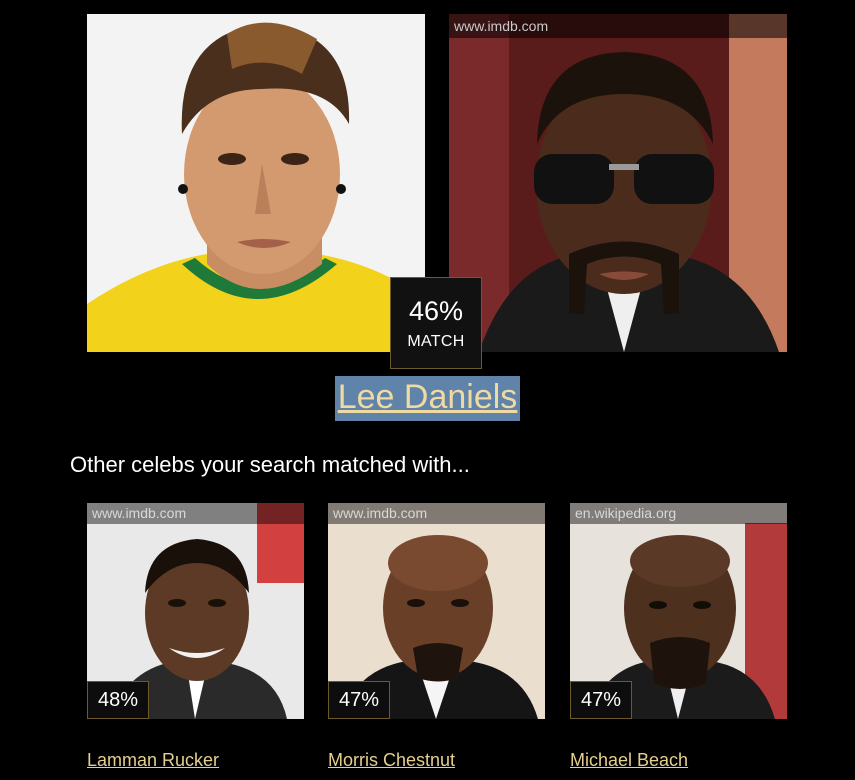 The width and height of the screenshot is (855, 780). I want to click on other-celeb-percent-1: 48%, so click(118, 700).